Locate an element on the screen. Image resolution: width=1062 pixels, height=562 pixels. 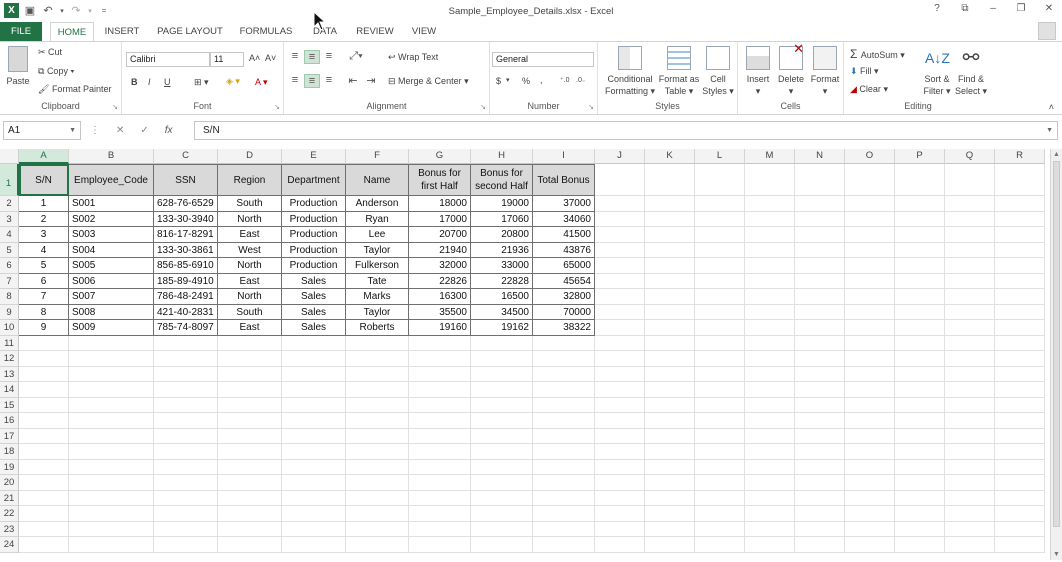
help-button: ? is located at coordinates (937, 8).